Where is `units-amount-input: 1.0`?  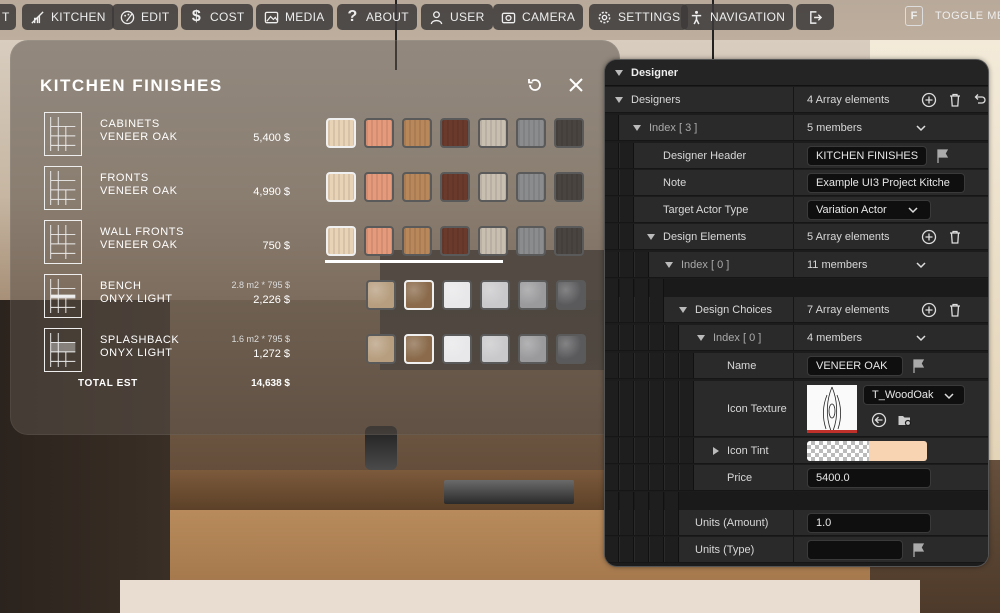
units-amount-input: 1.0 is located at coordinates (869, 523).